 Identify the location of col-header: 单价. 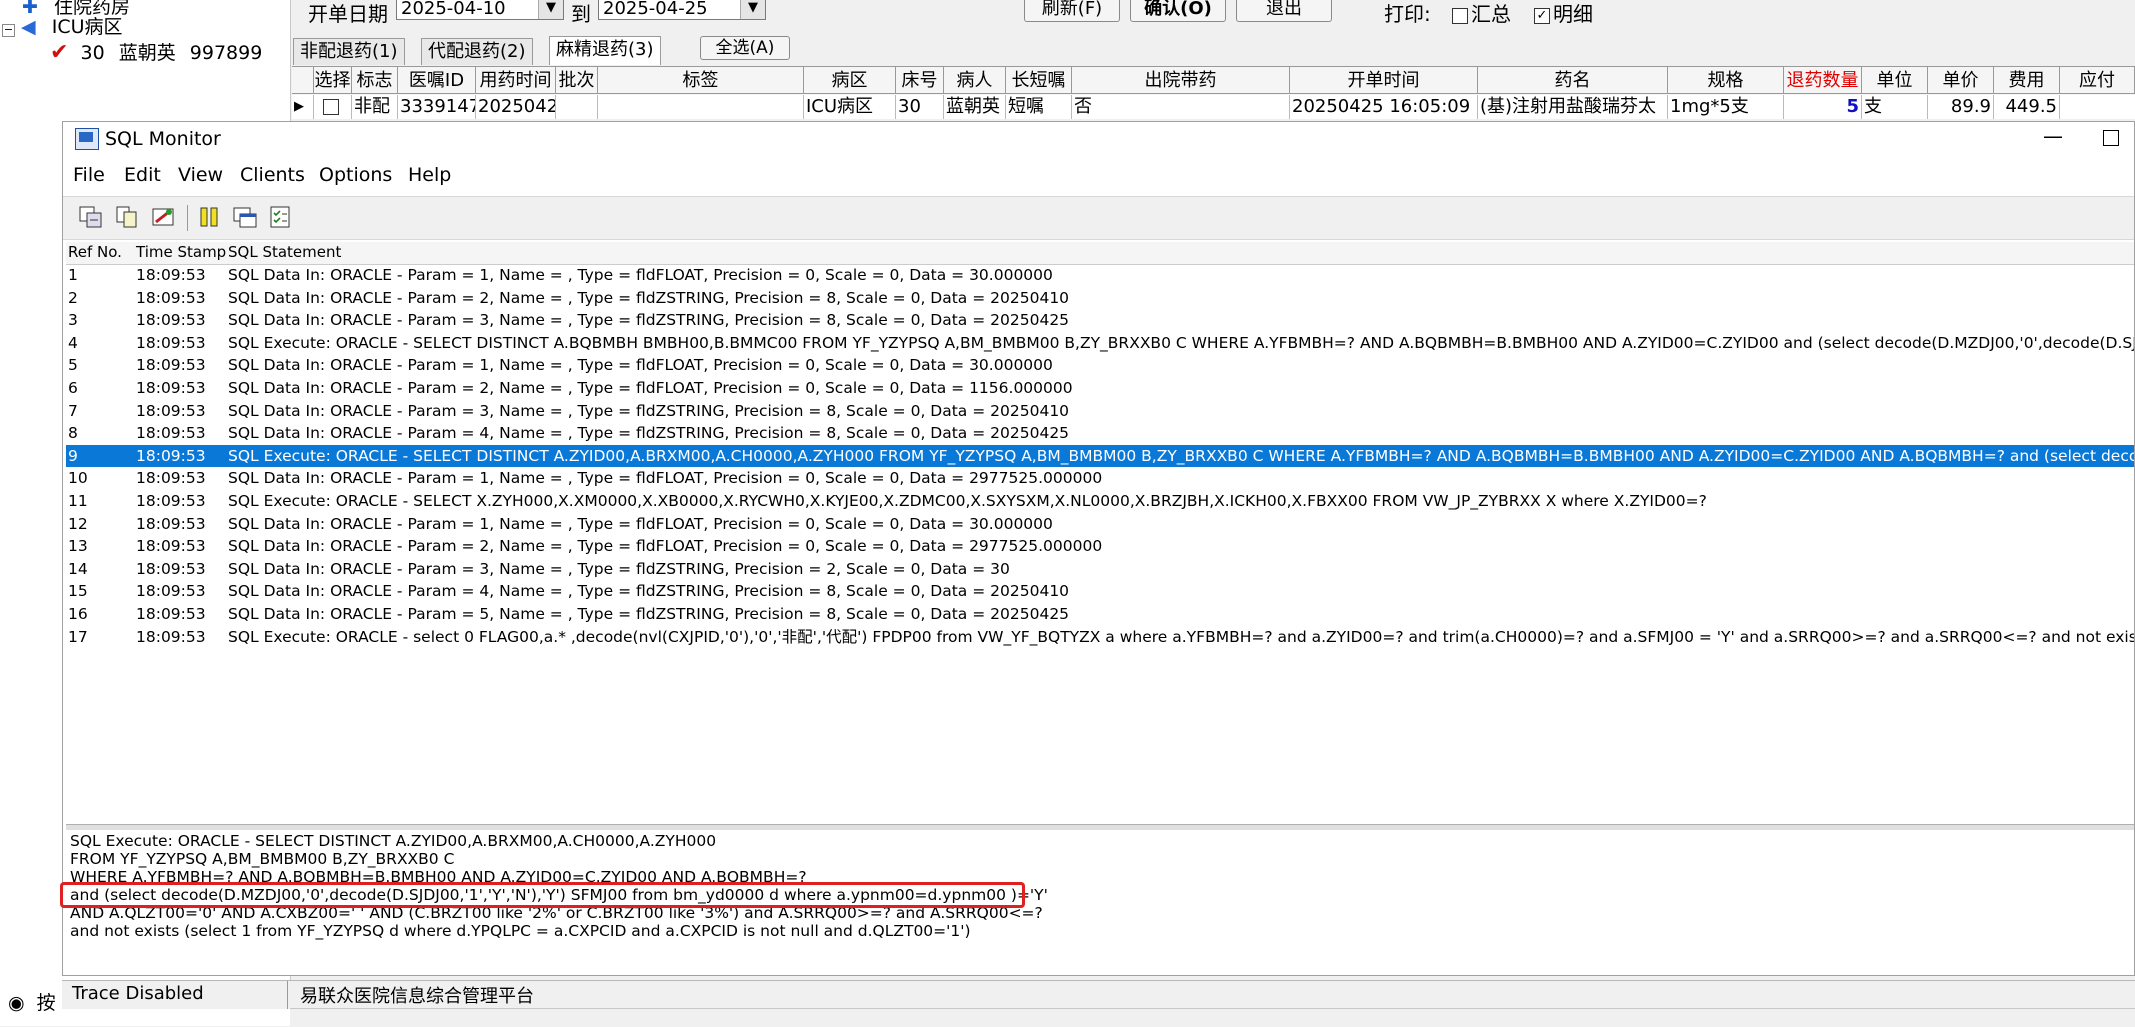
(1961, 80).